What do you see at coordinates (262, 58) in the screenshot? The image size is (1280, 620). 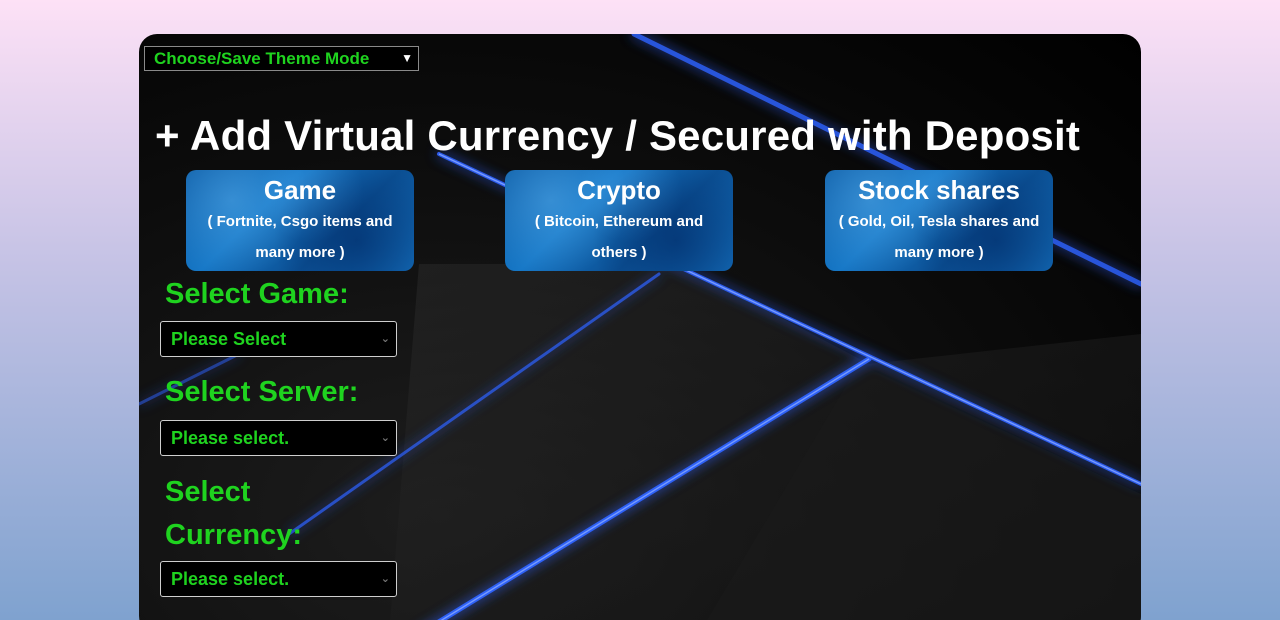 I see `theme-mode-value: Choose/Save Theme Mode` at bounding box center [262, 58].